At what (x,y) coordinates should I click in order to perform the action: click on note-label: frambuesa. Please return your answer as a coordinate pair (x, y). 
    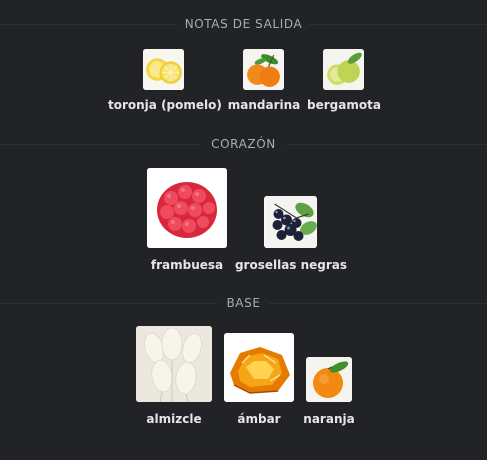
    Looking at the image, I should click on (187, 265).